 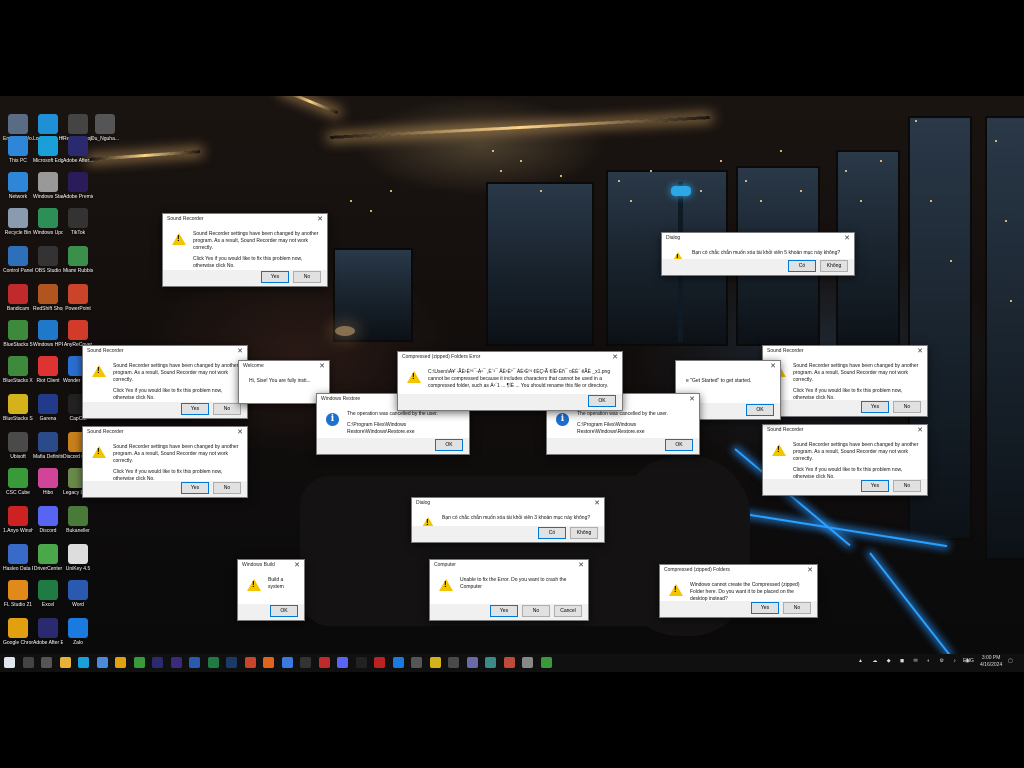 I want to click on task-view-icon, so click(x=46, y=662).